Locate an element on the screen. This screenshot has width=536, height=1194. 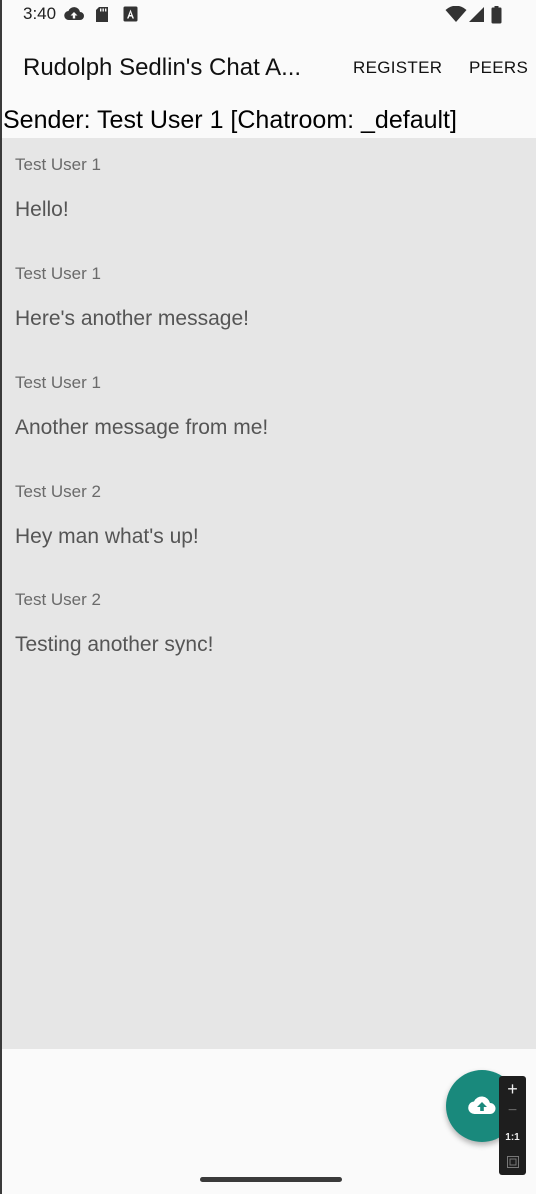
cell-signal-icon is located at coordinates (476, 17).